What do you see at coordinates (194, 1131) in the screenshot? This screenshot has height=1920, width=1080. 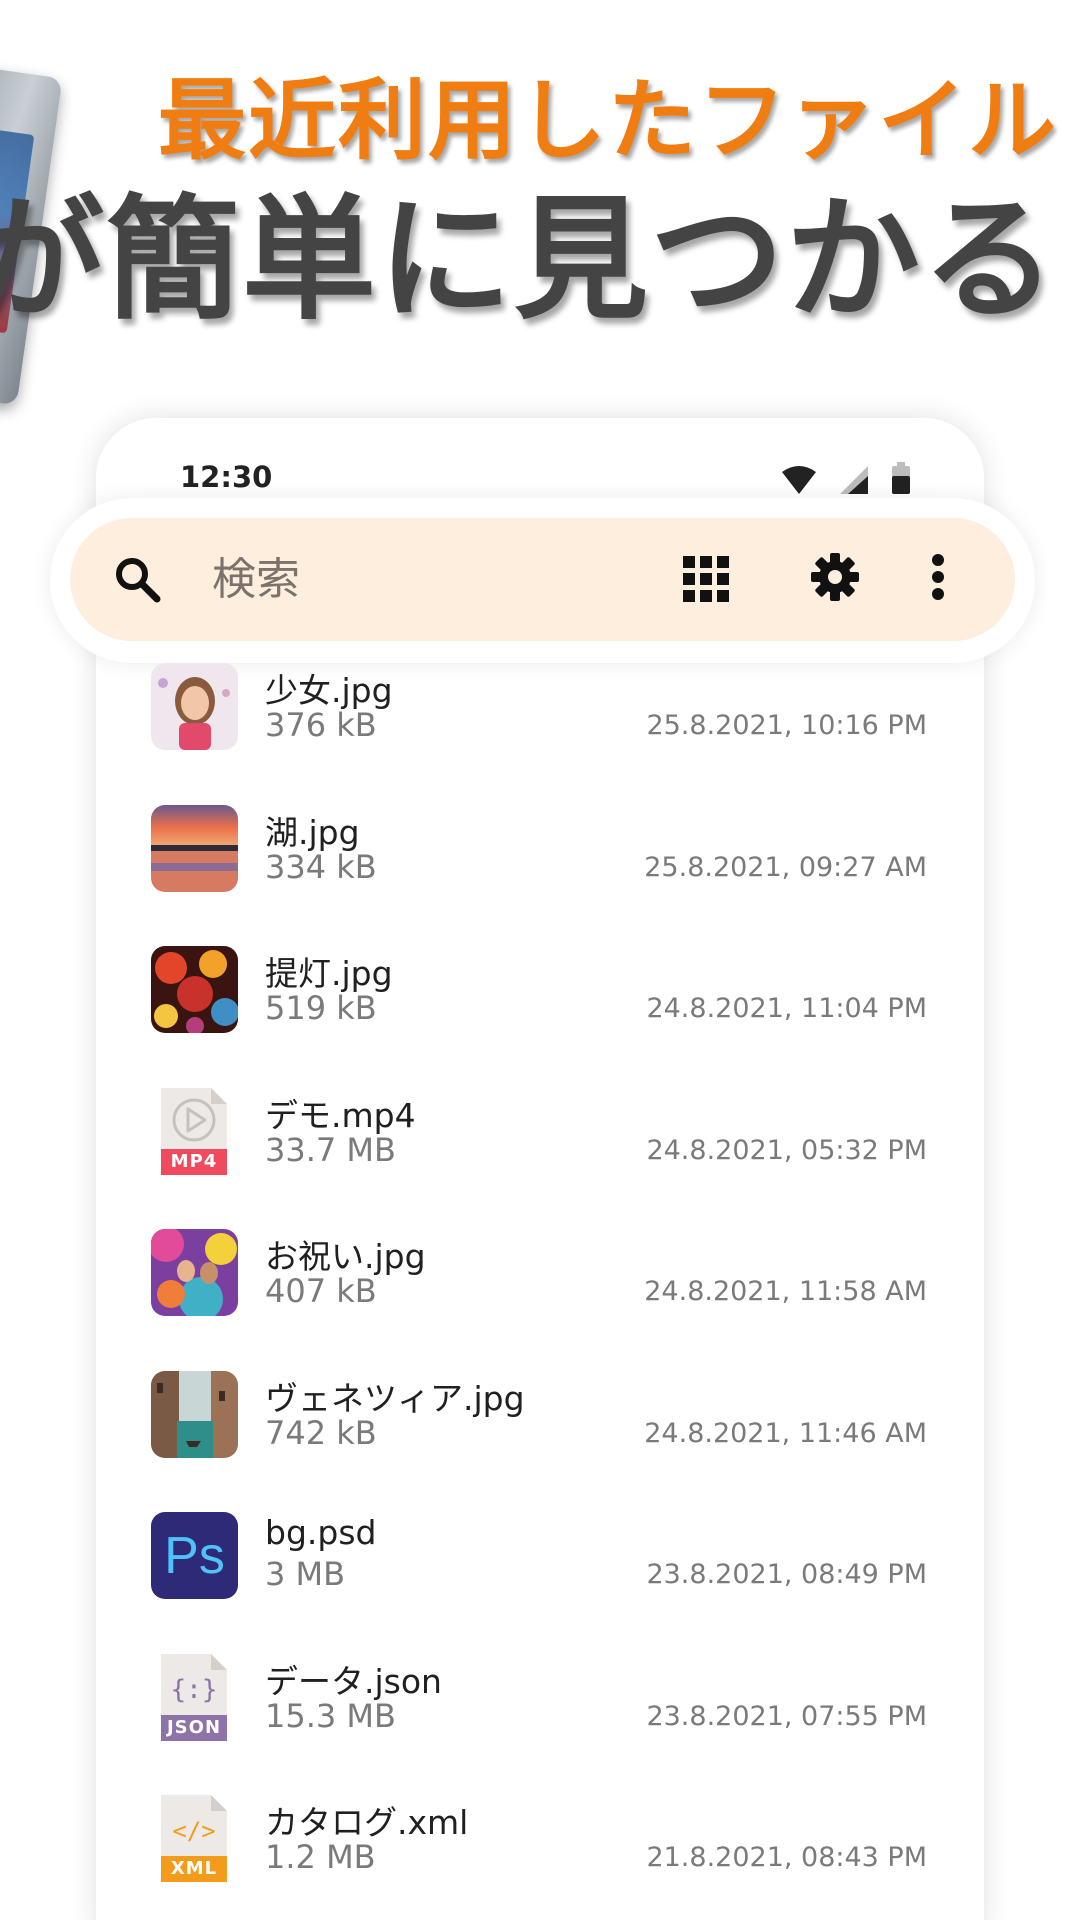 I see `mp4-file-icon: MP4` at bounding box center [194, 1131].